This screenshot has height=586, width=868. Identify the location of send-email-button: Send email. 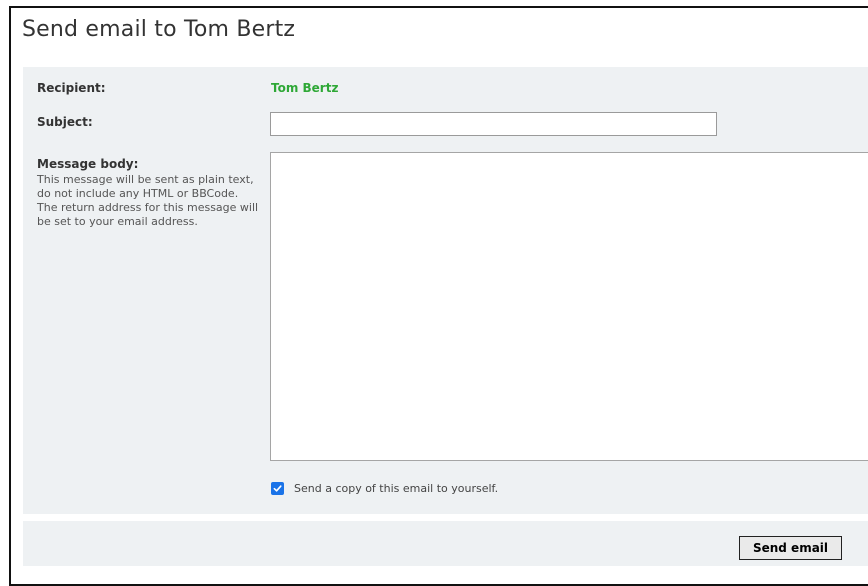
(790, 548).